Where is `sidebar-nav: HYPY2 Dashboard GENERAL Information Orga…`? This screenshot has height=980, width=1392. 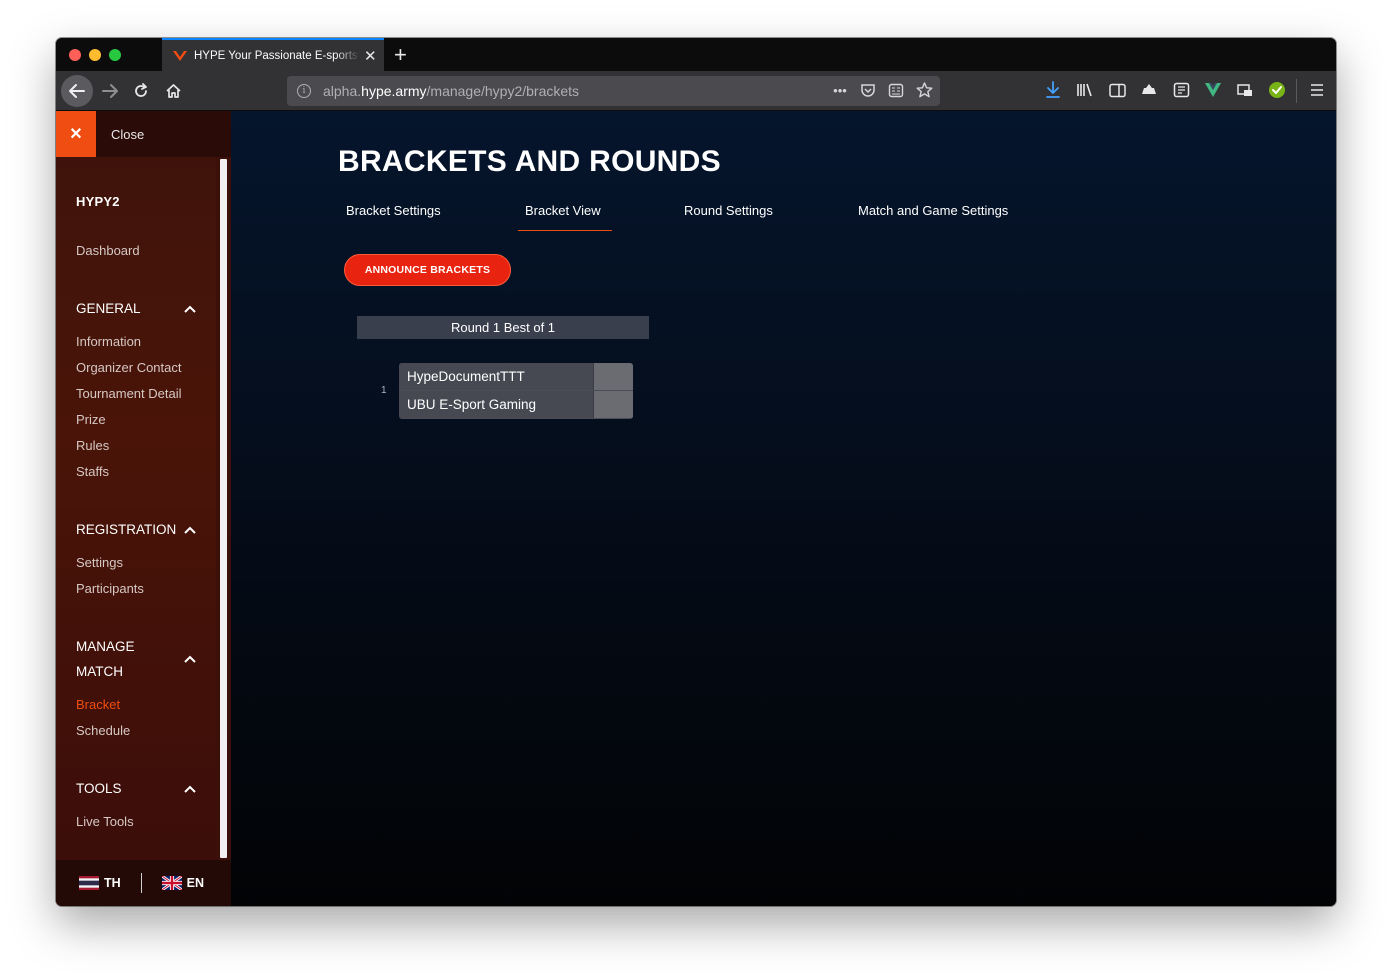 sidebar-nav: HYPY2 Dashboard GENERAL Information Orga… is located at coordinates (143, 508).